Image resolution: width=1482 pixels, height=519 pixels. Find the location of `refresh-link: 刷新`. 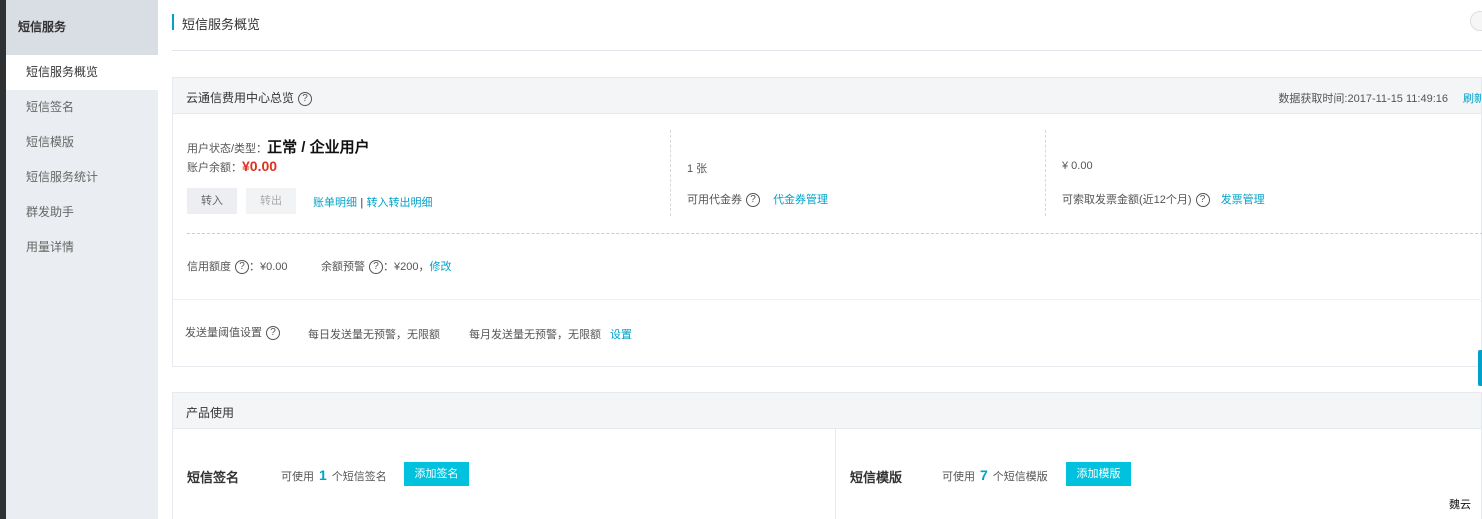

refresh-link: 刷新 is located at coordinates (1472, 98).